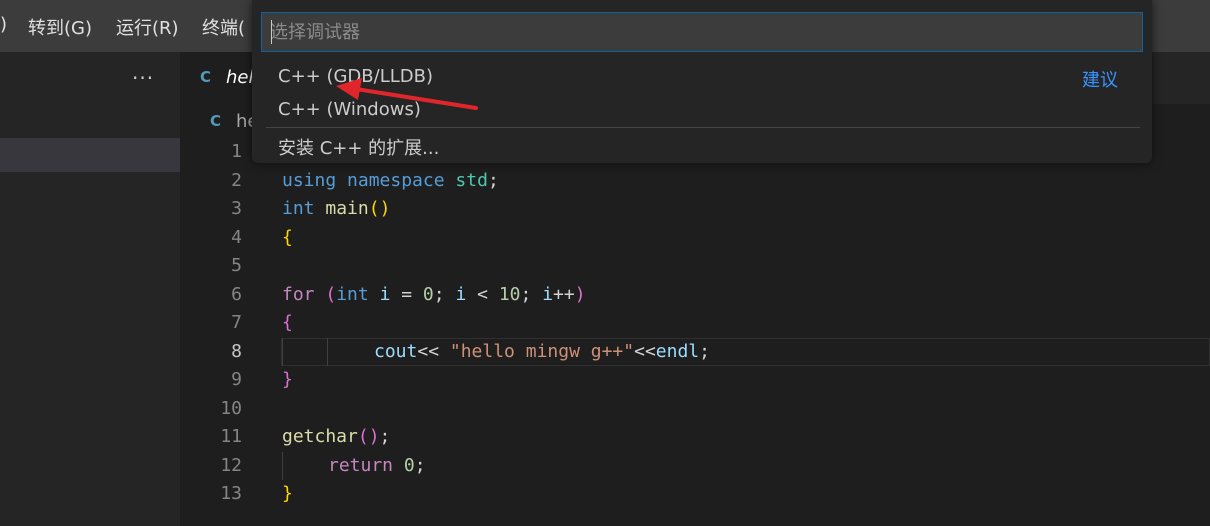 Image resolution: width=1210 pixels, height=526 pixels. What do you see at coordinates (703, 127) in the screenshot?
I see `separator` at bounding box center [703, 127].